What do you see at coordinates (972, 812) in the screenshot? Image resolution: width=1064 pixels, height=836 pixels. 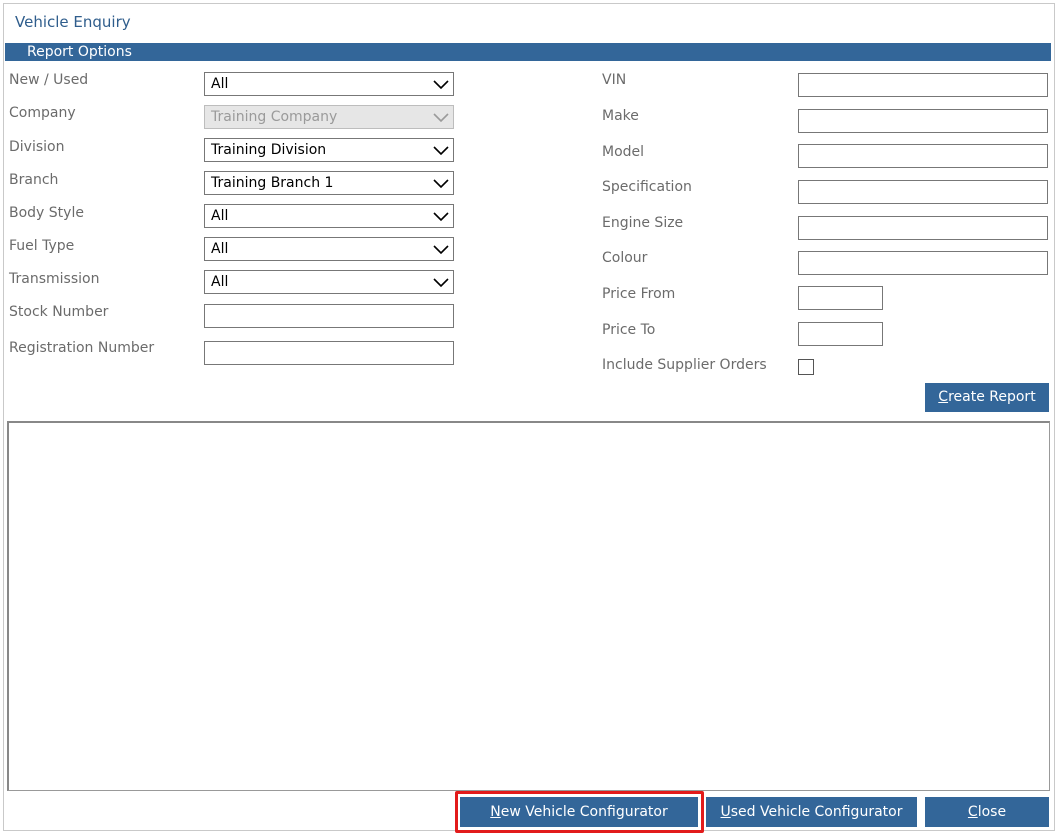 I see `close-access-key: C` at bounding box center [972, 812].